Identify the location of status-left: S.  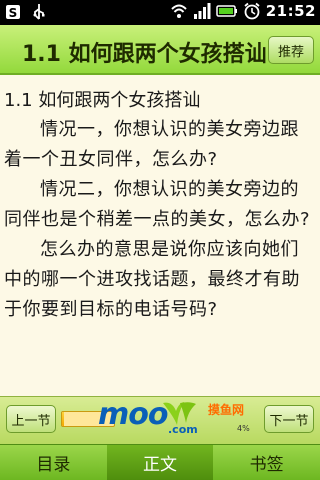
(26, 12).